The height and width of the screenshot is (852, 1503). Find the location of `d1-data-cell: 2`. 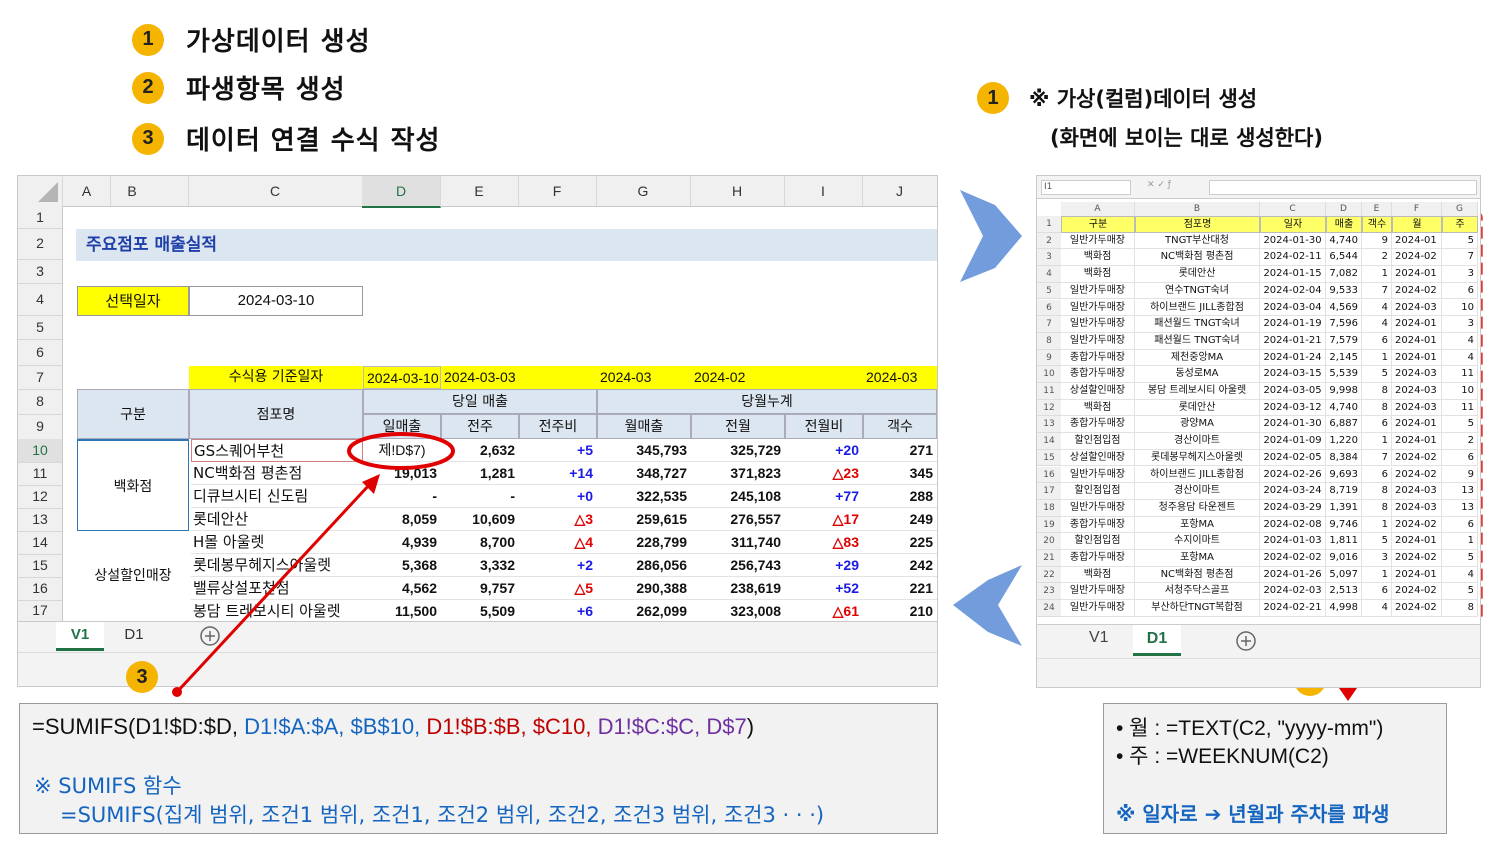

d1-data-cell: 2 is located at coordinates (1460, 441).